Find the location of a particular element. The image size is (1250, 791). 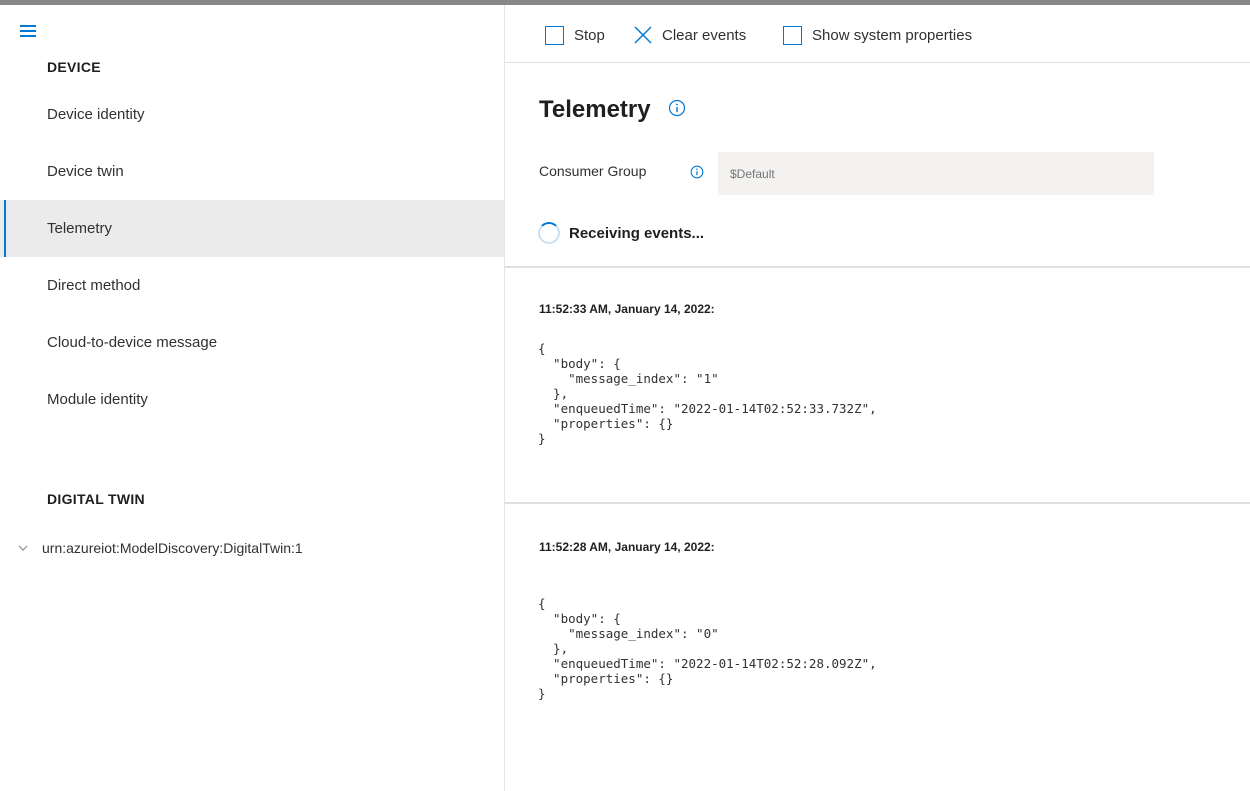

sidebar-item-direct-method: Direct method is located at coordinates (252, 285).